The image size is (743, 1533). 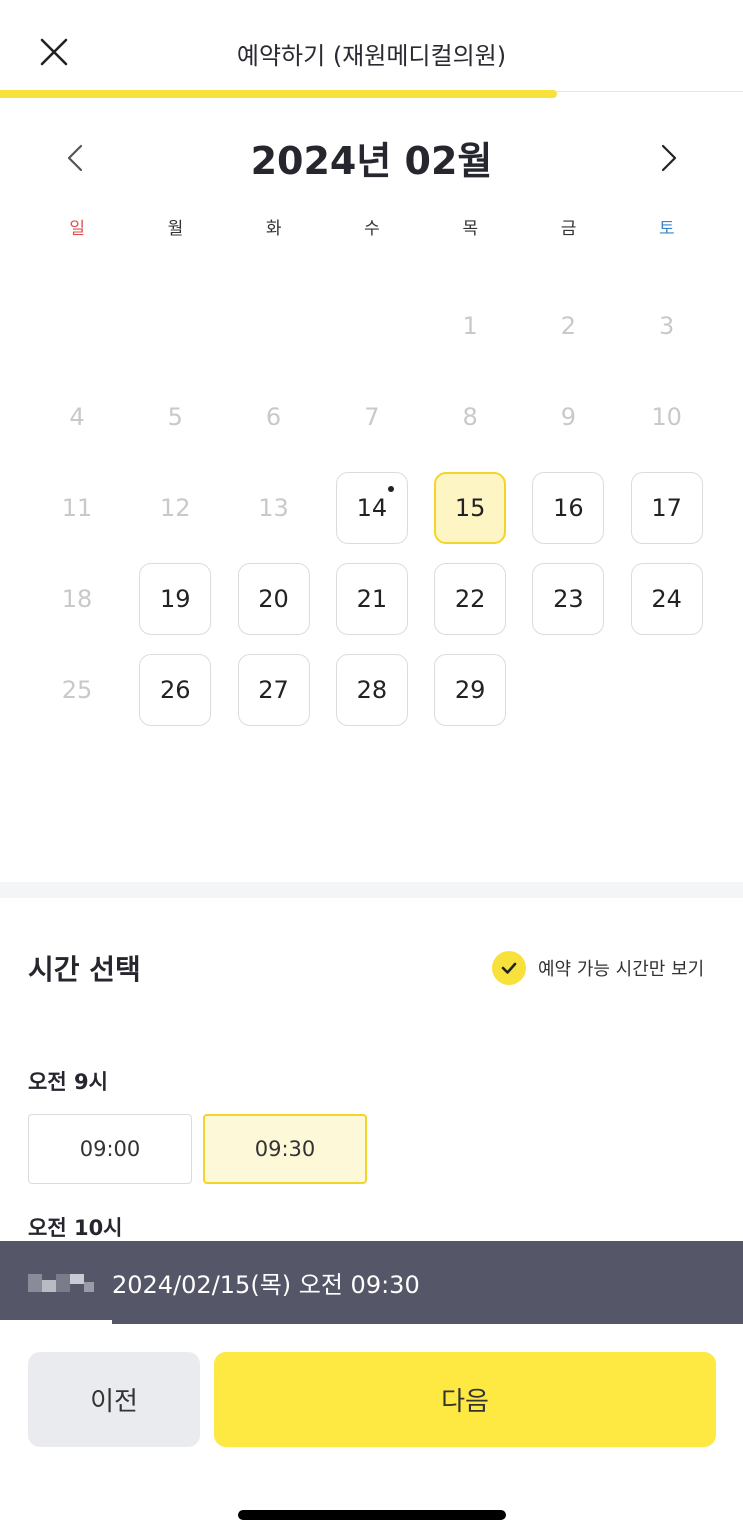 I want to click on calendar-cell: 5, so click(x=175, y=414).